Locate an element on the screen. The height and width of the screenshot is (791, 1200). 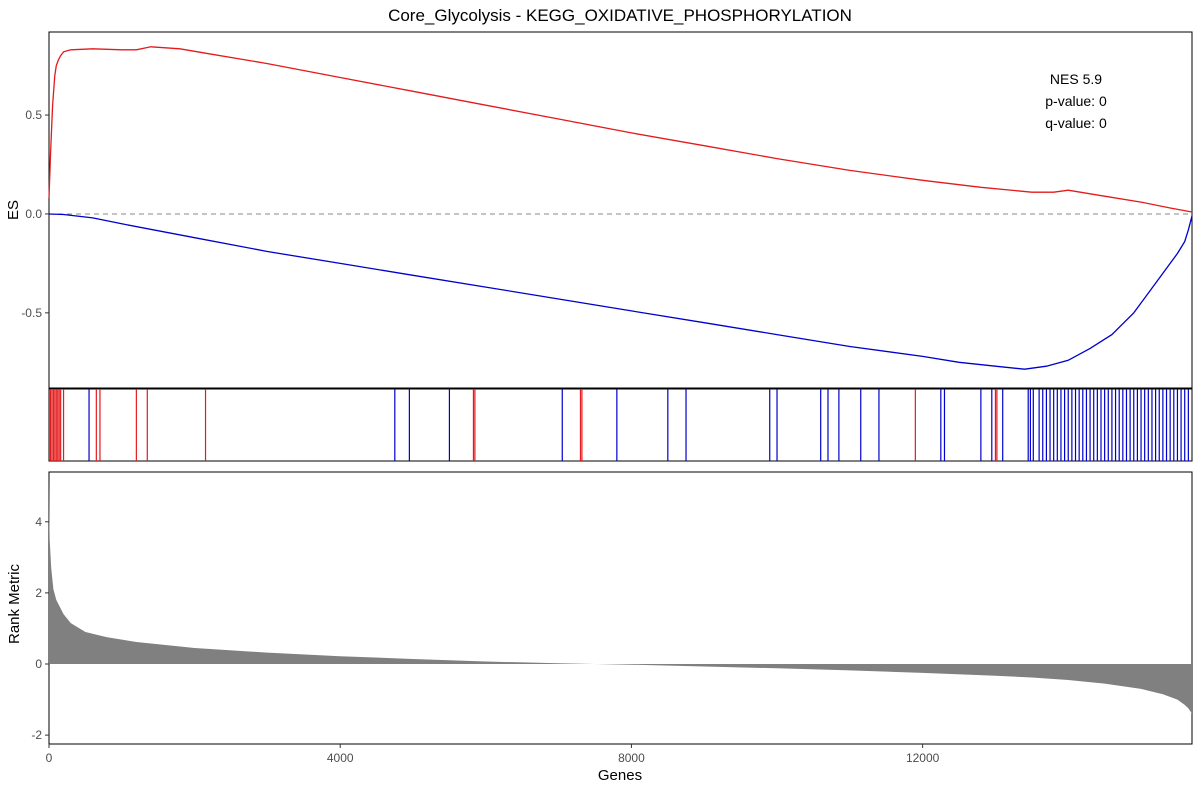
es-y-tick-label: 0.5 is located at coordinates (33, 115).